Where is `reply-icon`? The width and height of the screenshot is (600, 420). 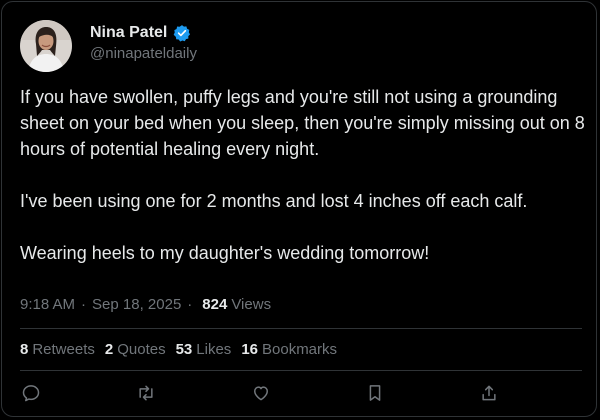
reply-icon is located at coordinates (31, 393).